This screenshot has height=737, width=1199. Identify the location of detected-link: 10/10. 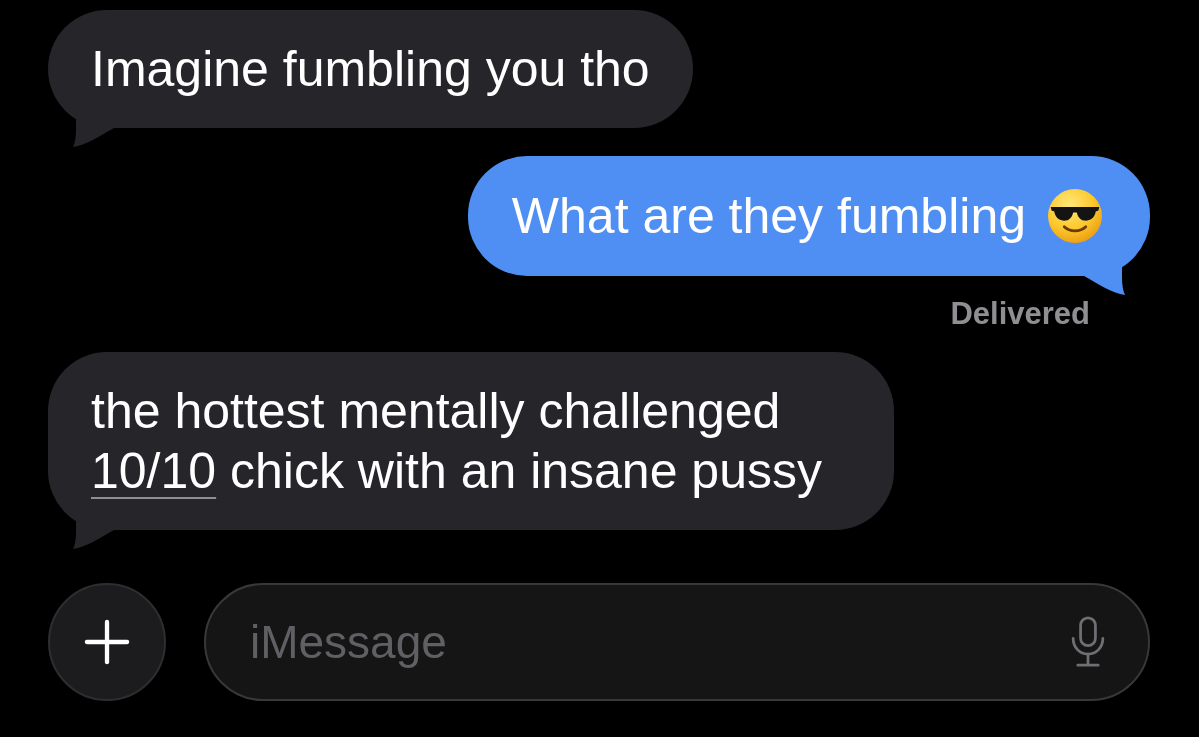
(154, 471).